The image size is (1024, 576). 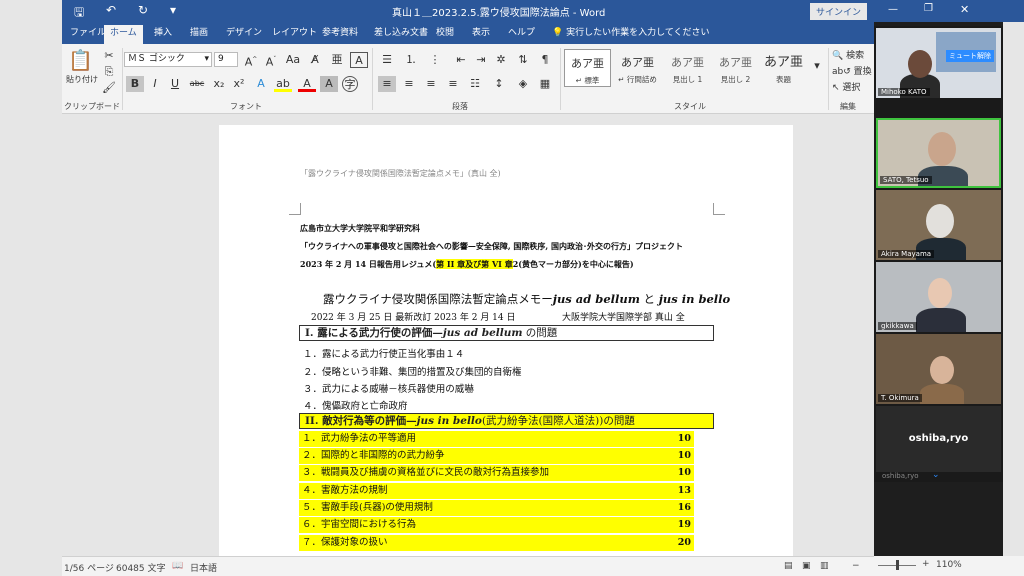 I want to click on unmute-badge: ミュート解除, so click(x=970, y=56).